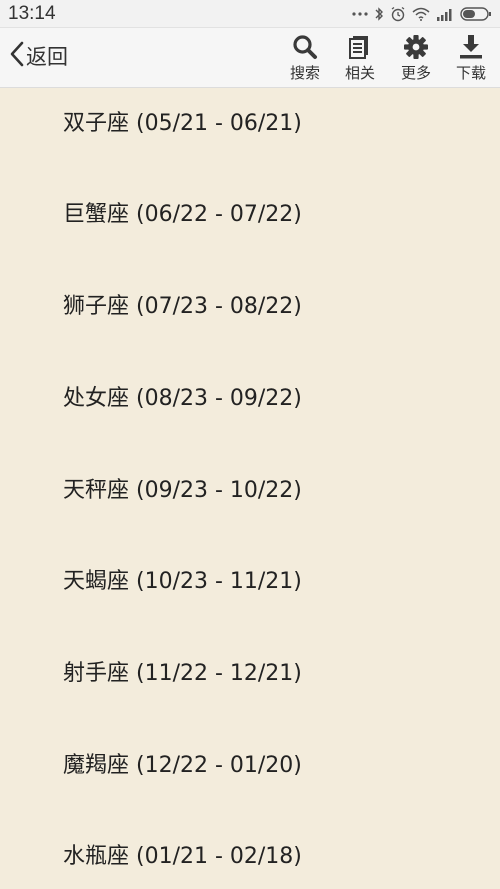 Image resolution: width=500 pixels, height=889 pixels. What do you see at coordinates (250, 14) in the screenshot?
I see `status-bar: 13:14` at bounding box center [250, 14].